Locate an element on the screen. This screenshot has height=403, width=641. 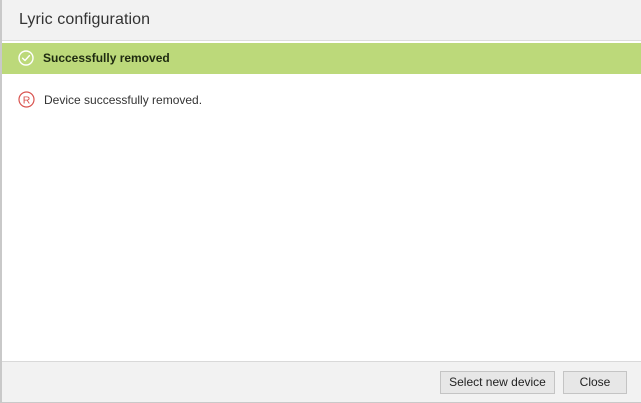
dialog-titlebar: Lyric configuration is located at coordinates (321, 20).